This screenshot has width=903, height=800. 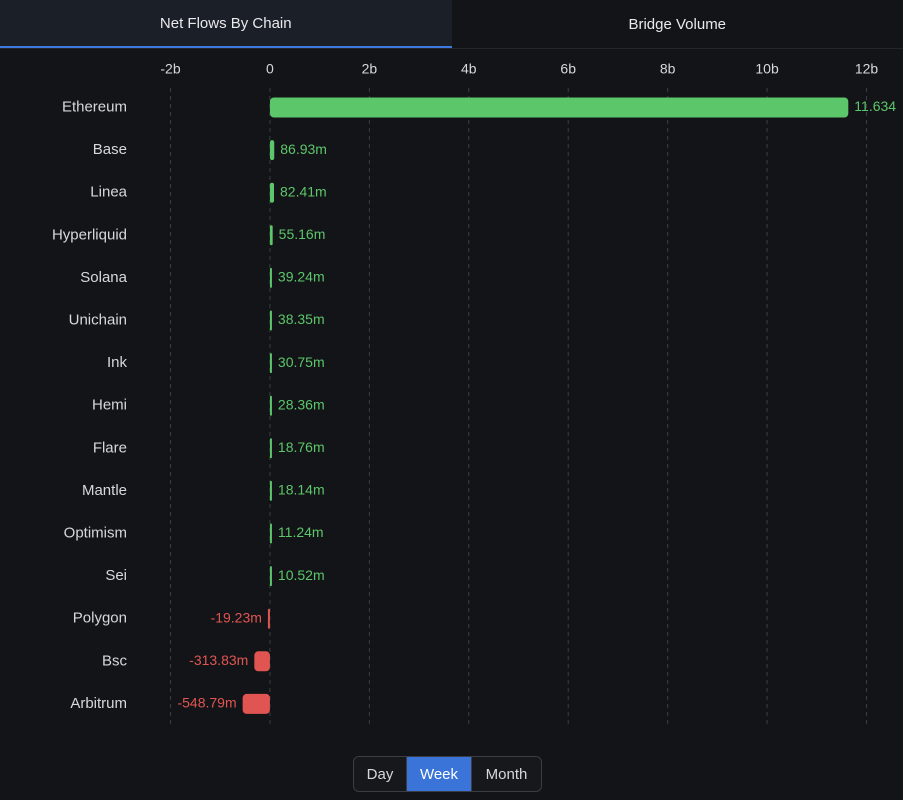 I want to click on data-label: 18.14m, so click(x=301, y=490).